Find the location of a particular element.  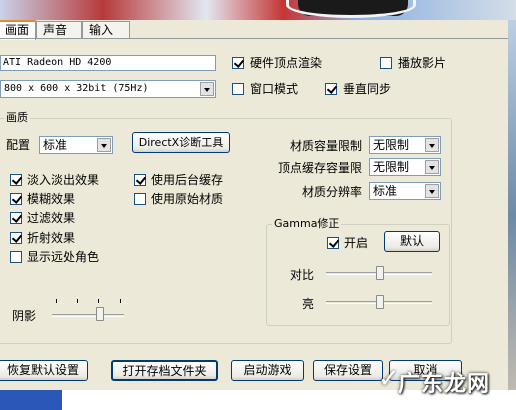

tab-input: 输入 is located at coordinates (106, 30).